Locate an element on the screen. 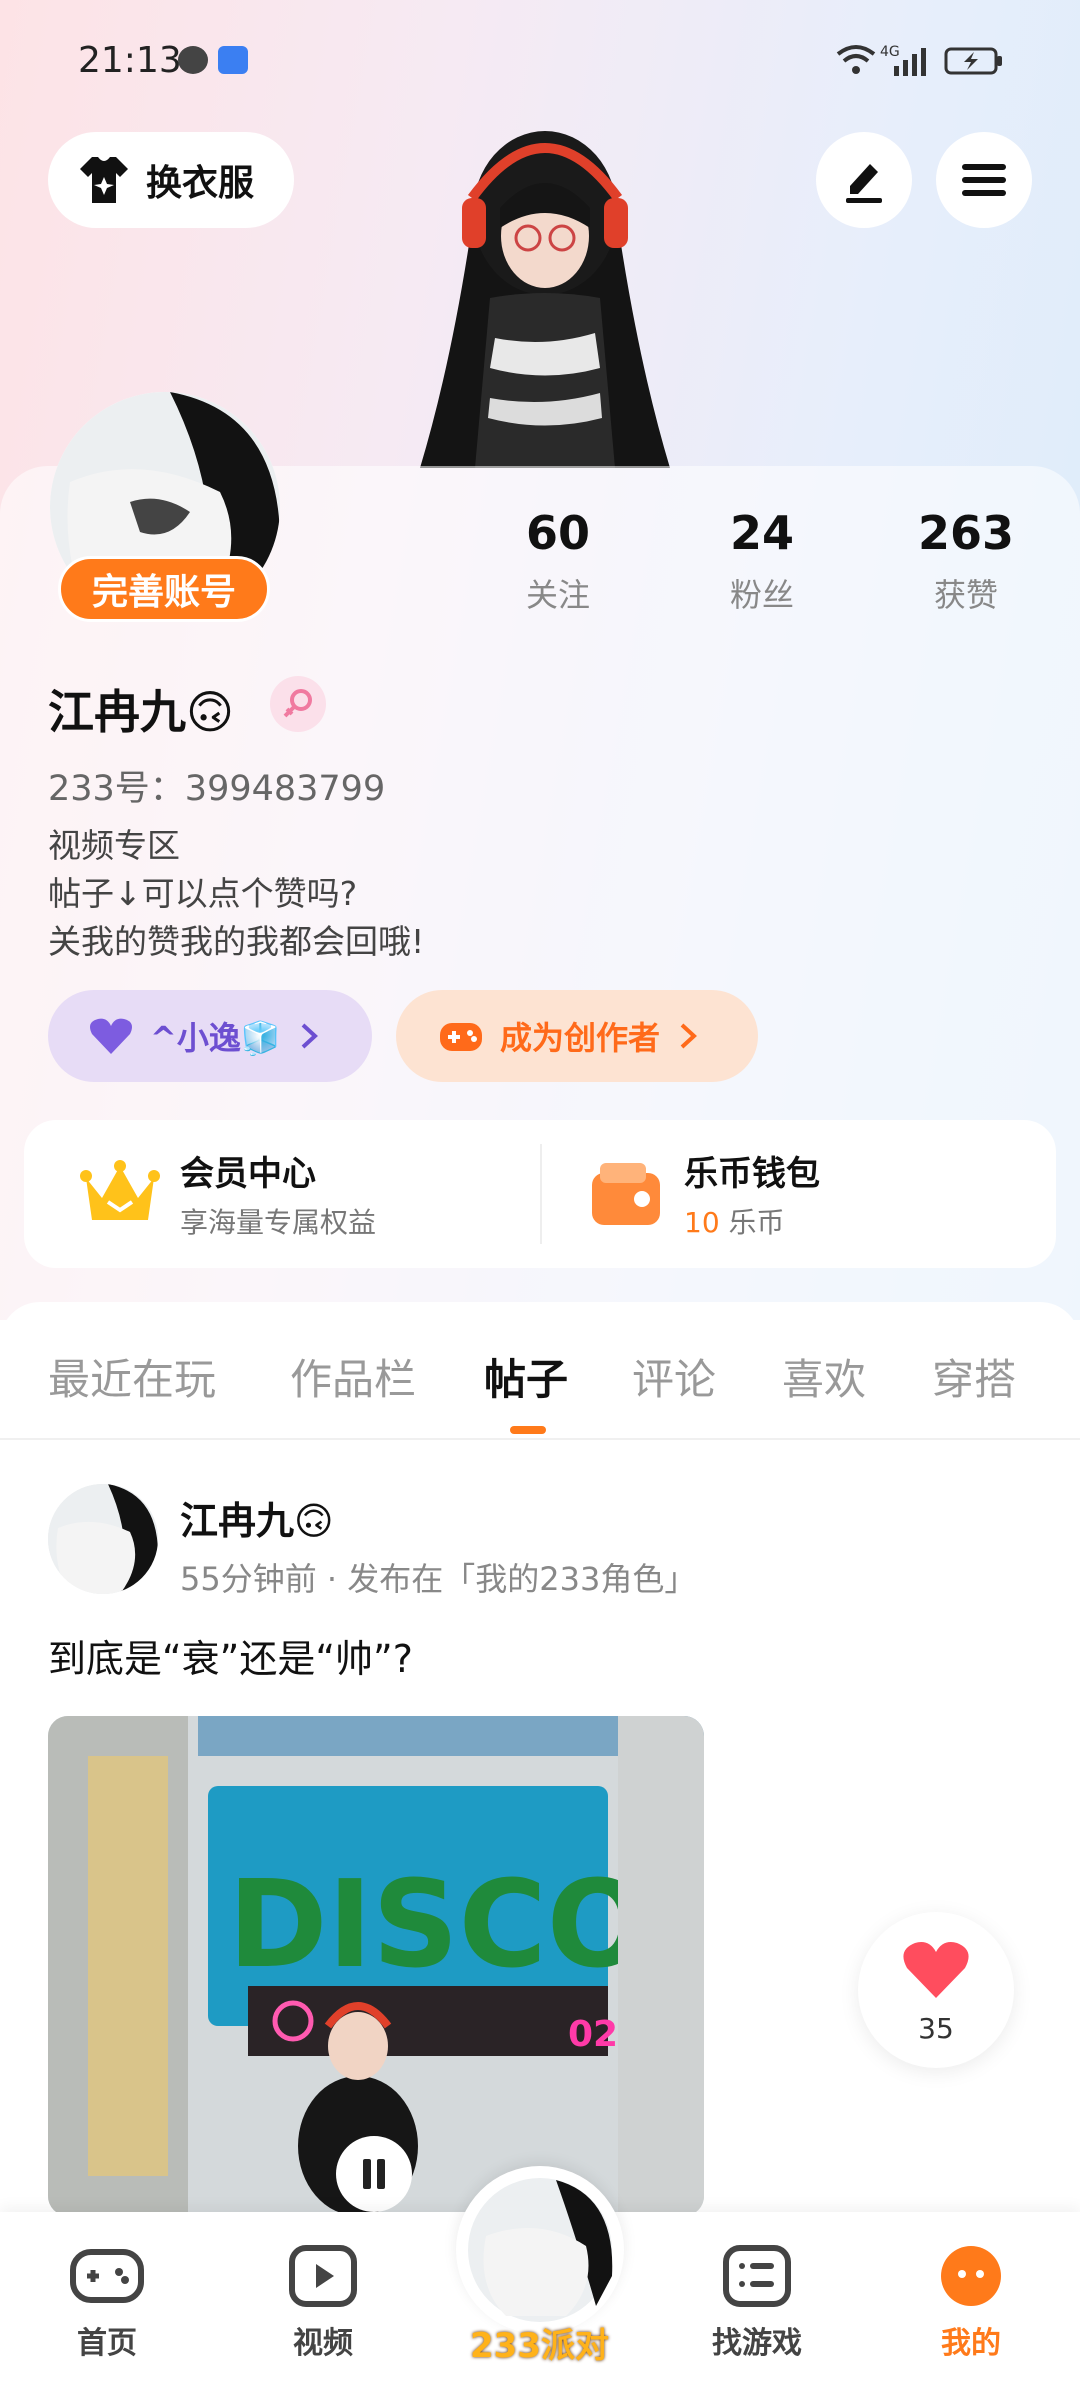 The height and width of the screenshot is (2388, 1080). wallet-unit: 乐币 is located at coordinates (752, 1222).